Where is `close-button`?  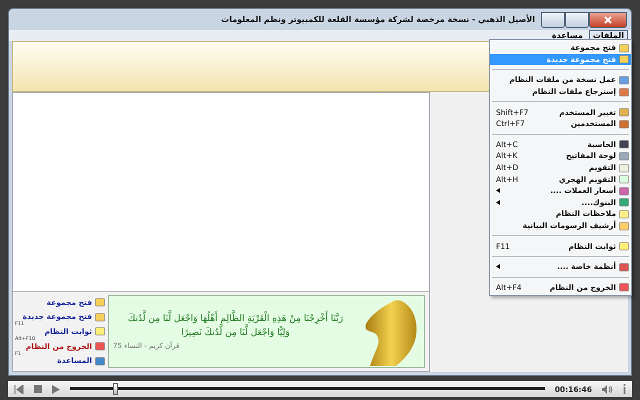
close-button is located at coordinates (608, 20).